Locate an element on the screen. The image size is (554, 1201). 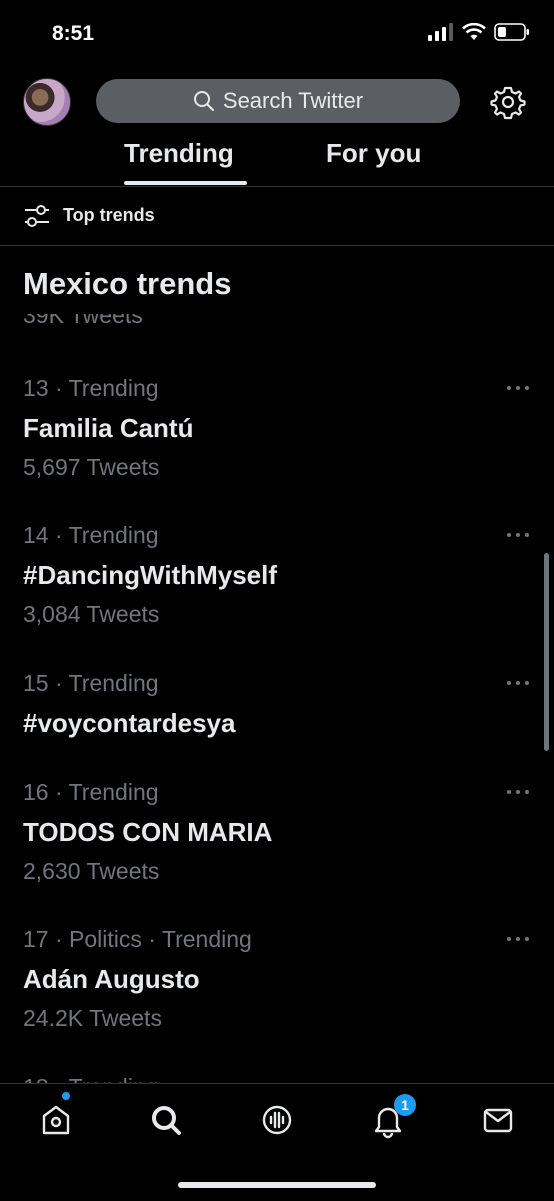
search-placeholder: Search Twitter is located at coordinates (293, 100).